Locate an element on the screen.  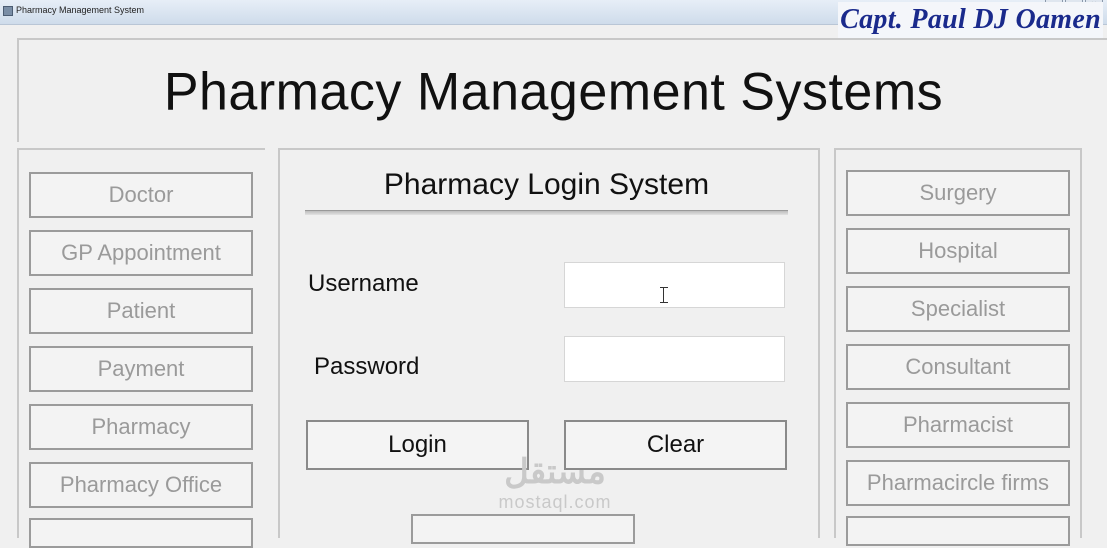
watermark-latin: mostaql.com is located at coordinates (555, 502).